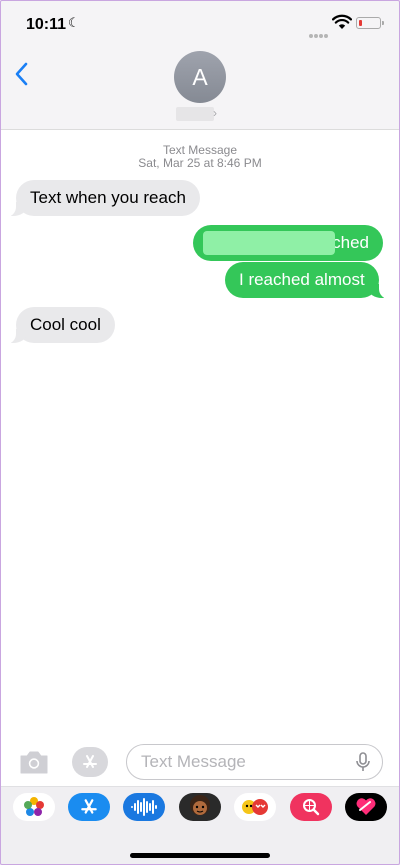  I want to click on wifi-icon, so click(342, 21).